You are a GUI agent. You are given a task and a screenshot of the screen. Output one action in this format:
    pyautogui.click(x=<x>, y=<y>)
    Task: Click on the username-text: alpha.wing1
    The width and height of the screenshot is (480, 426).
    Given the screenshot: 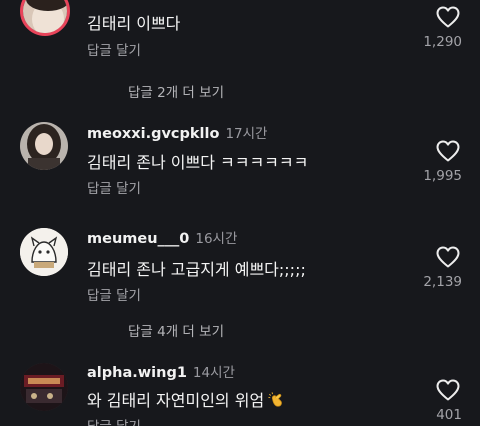 What is the action you would take?
    pyautogui.click(x=137, y=373)
    